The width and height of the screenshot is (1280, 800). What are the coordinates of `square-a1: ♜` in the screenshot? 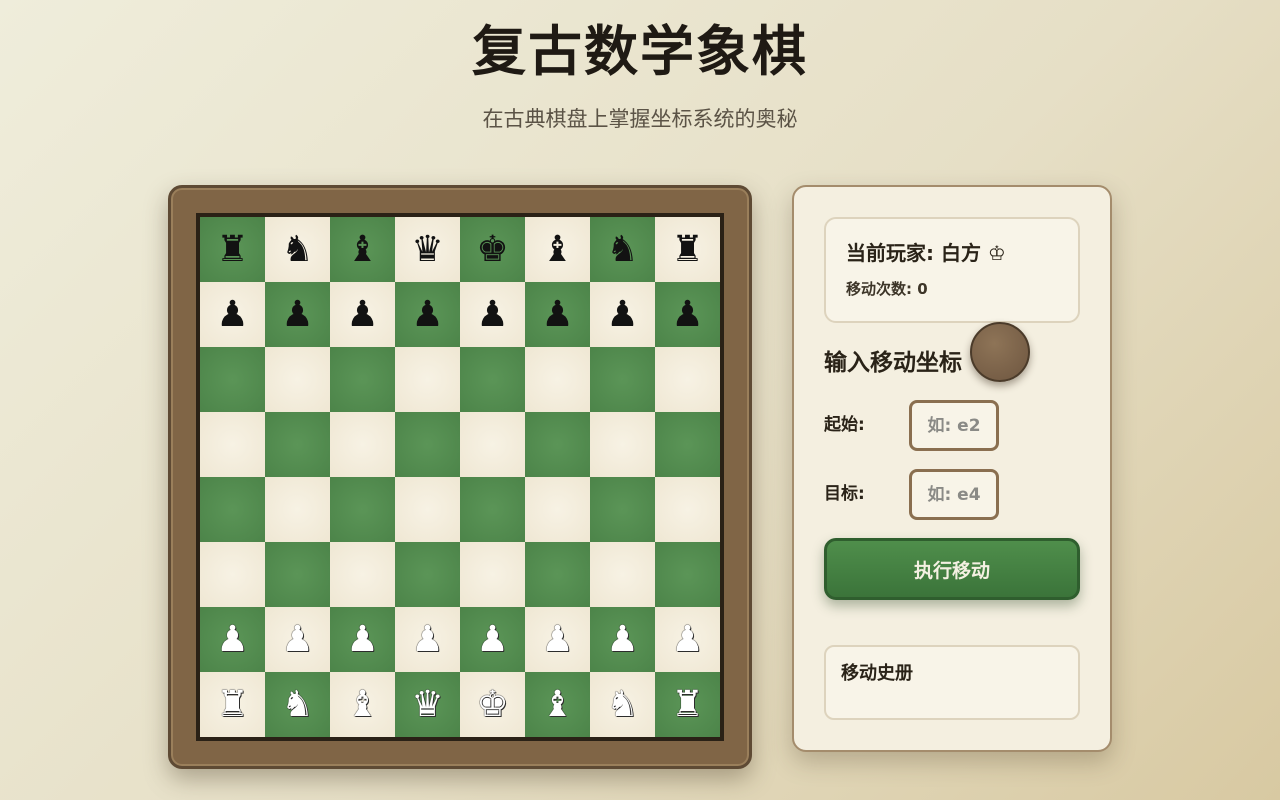 It's located at (232, 704).